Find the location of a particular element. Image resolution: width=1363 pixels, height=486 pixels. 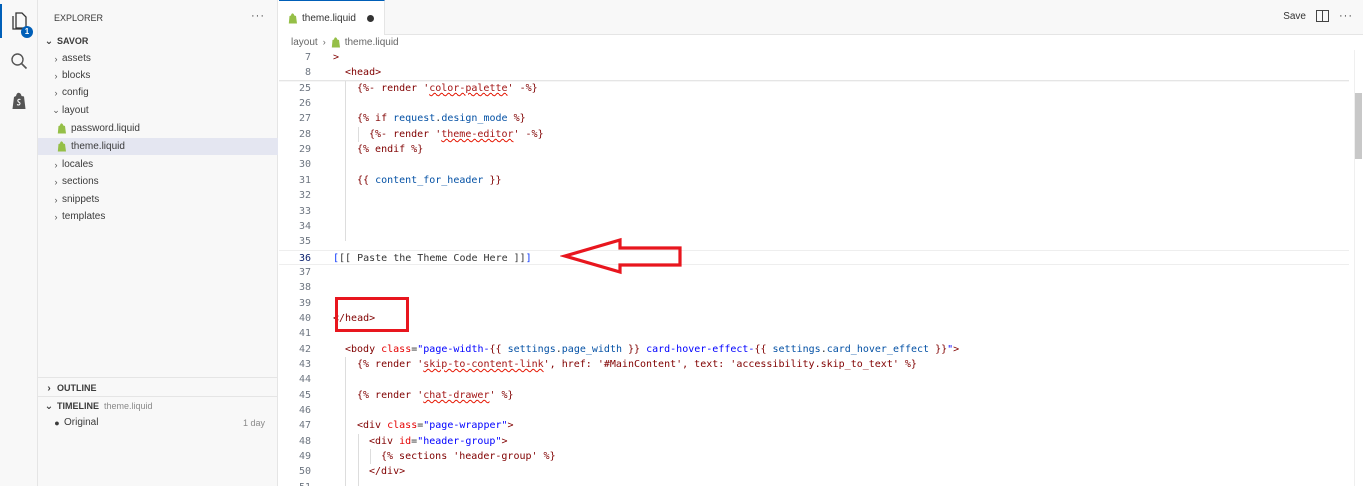

code-token: id is located at coordinates (405, 441).